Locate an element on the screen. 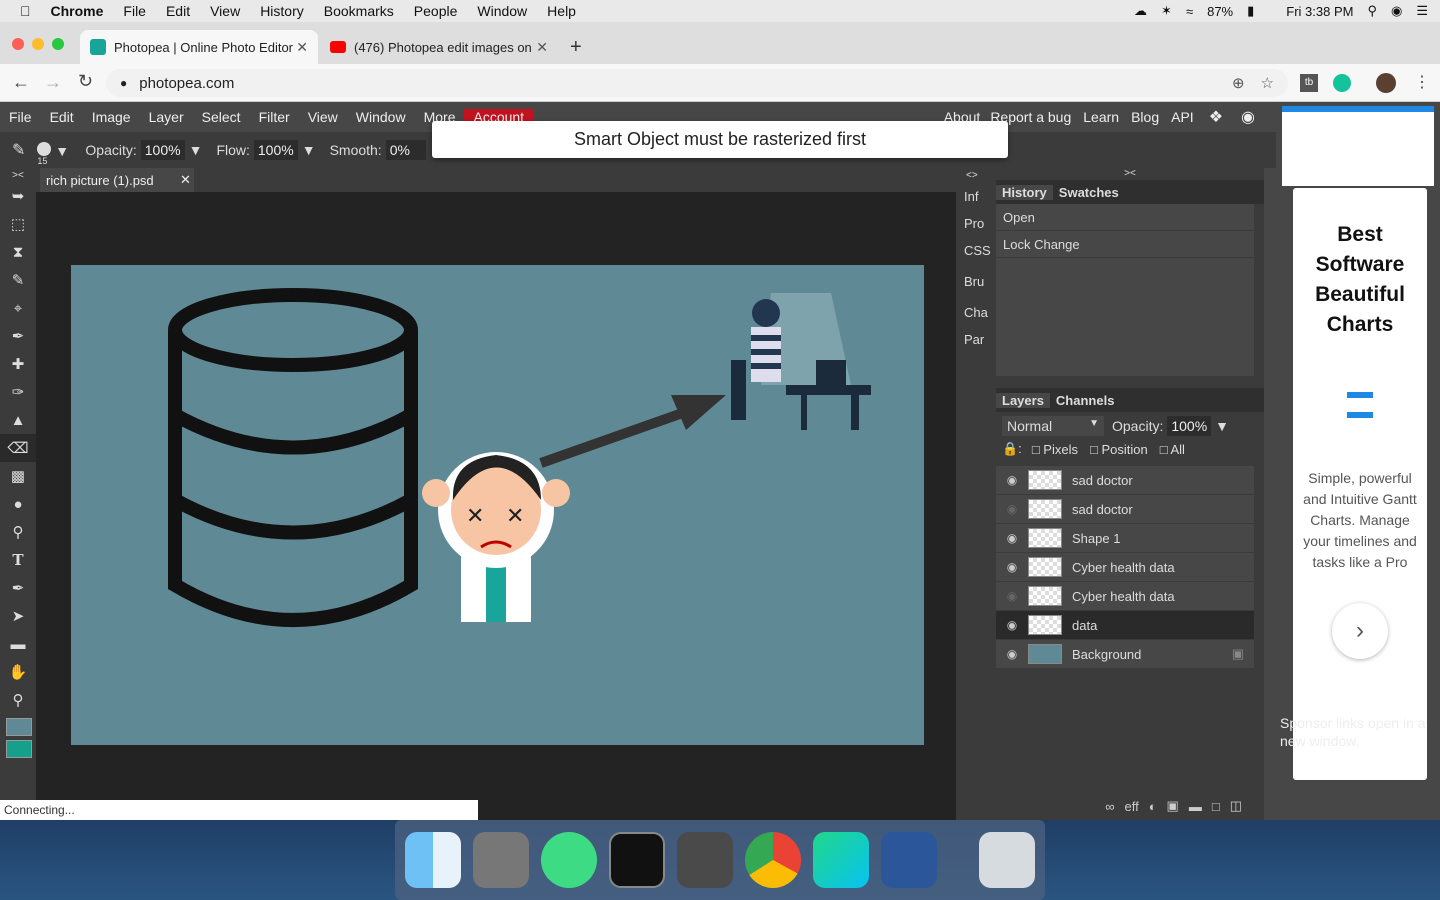  panel-tab-properties: Pro is located at coordinates (976, 223).